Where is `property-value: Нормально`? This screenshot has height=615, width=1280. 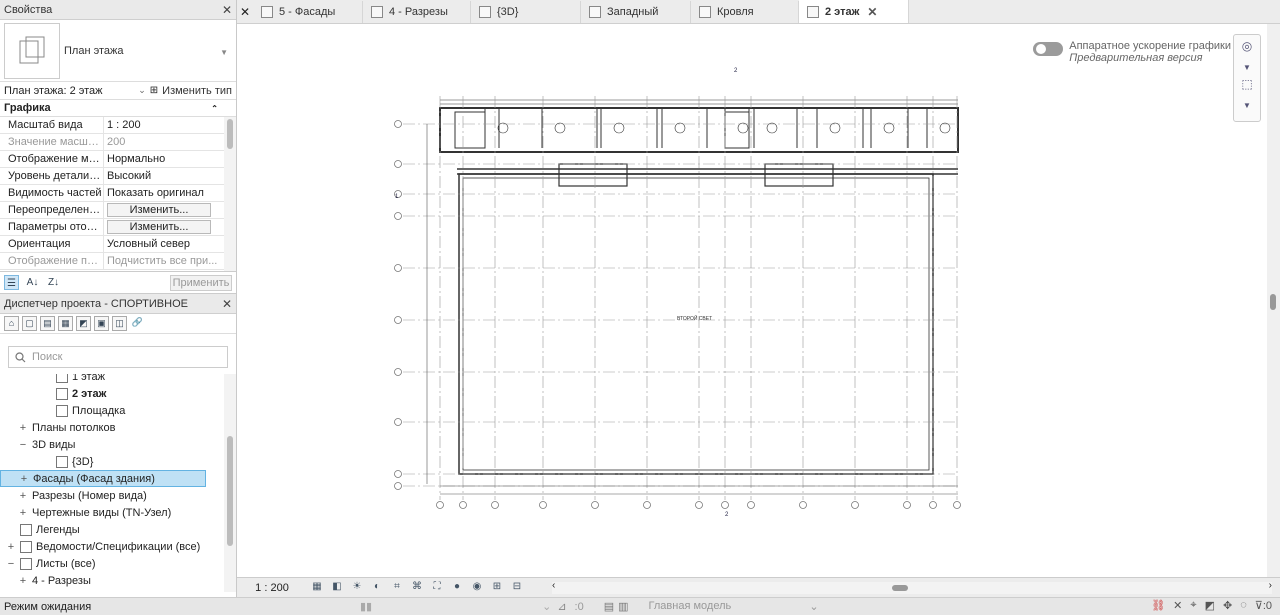 property-value: Нормально is located at coordinates (164, 159).